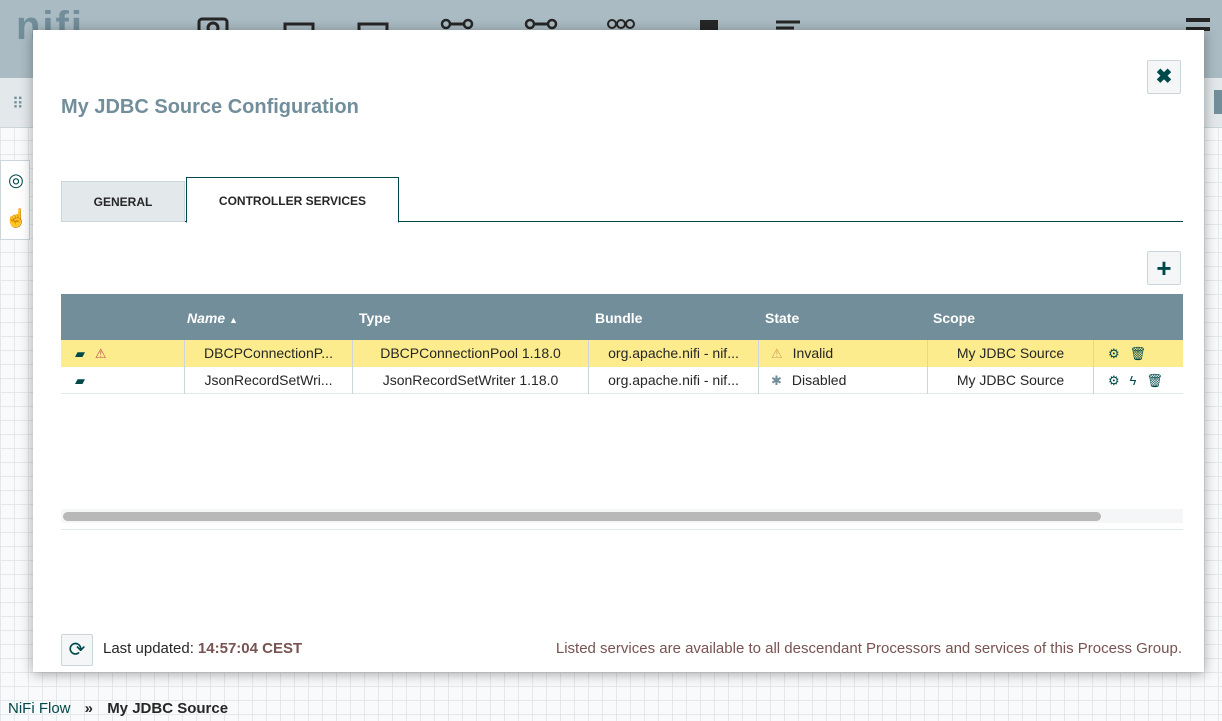 The image size is (1222, 721). What do you see at coordinates (212, 318) in the screenshot?
I see `column-header-name: Name ▲` at bounding box center [212, 318].